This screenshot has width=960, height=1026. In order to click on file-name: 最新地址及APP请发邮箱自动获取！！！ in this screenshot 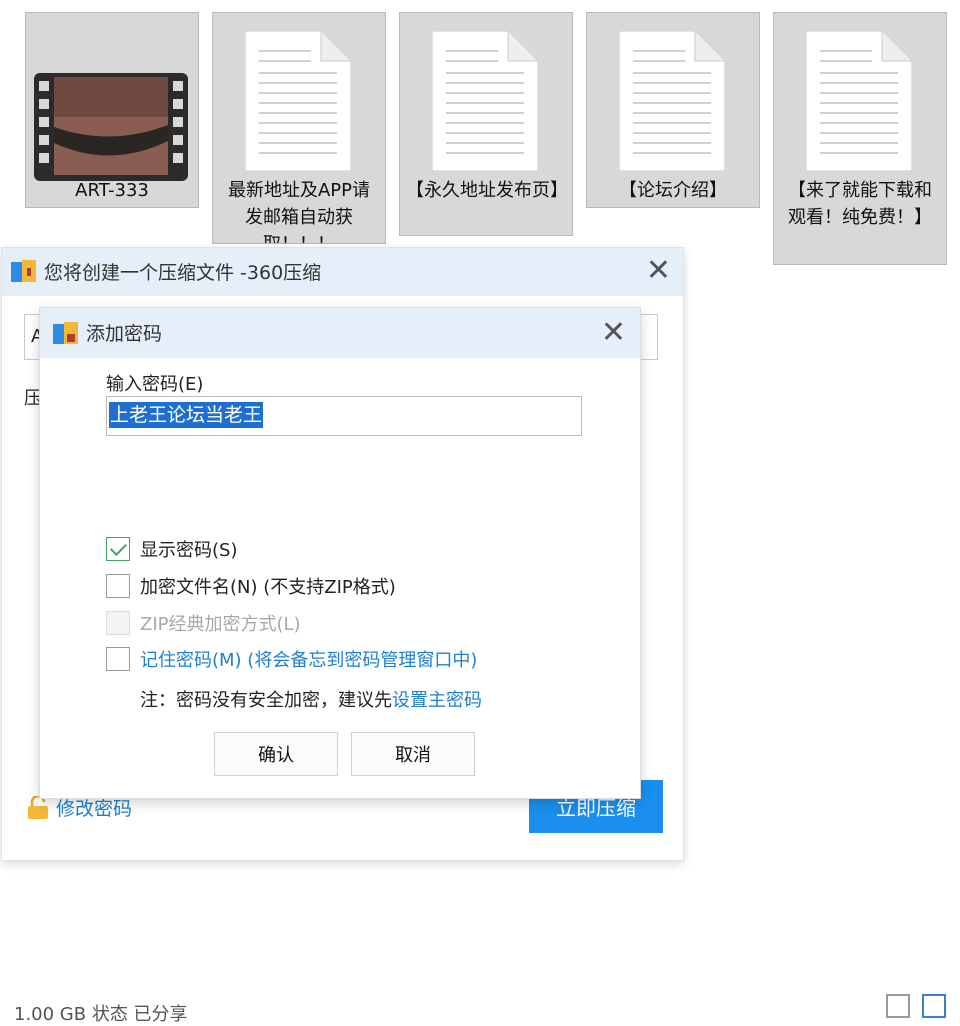, I will do `click(299, 211)`.